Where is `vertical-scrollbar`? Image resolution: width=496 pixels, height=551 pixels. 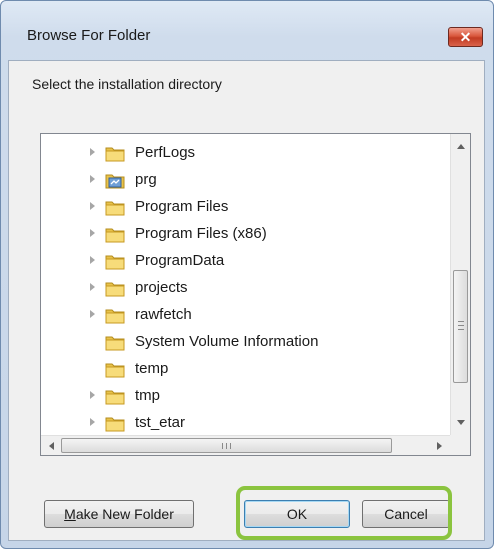 vertical-scrollbar is located at coordinates (460, 284).